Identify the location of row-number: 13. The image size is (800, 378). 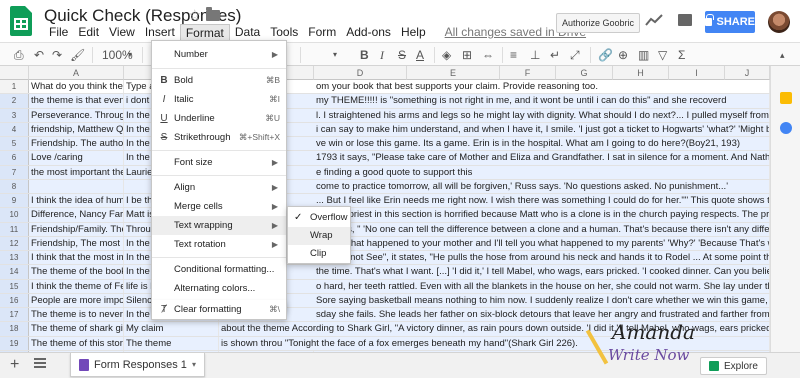
(14, 258).